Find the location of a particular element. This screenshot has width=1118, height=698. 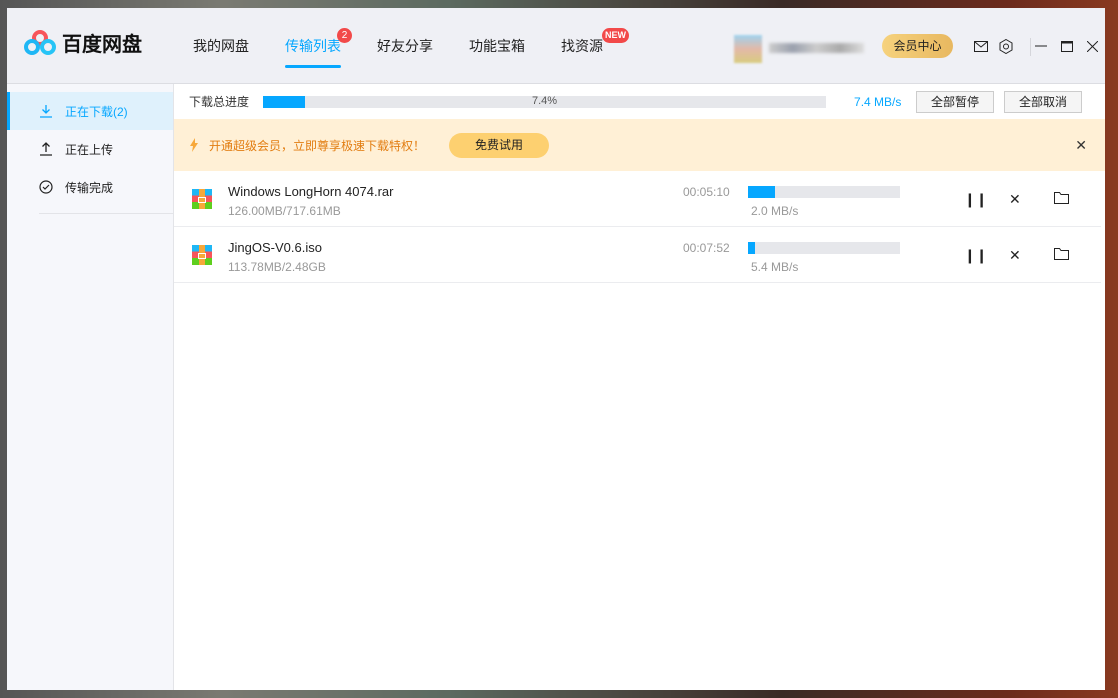

main-nav: 我的网盘 传输列表 2 好友分享 功能宝箱 找资源 NEW is located at coordinates (416, 46).